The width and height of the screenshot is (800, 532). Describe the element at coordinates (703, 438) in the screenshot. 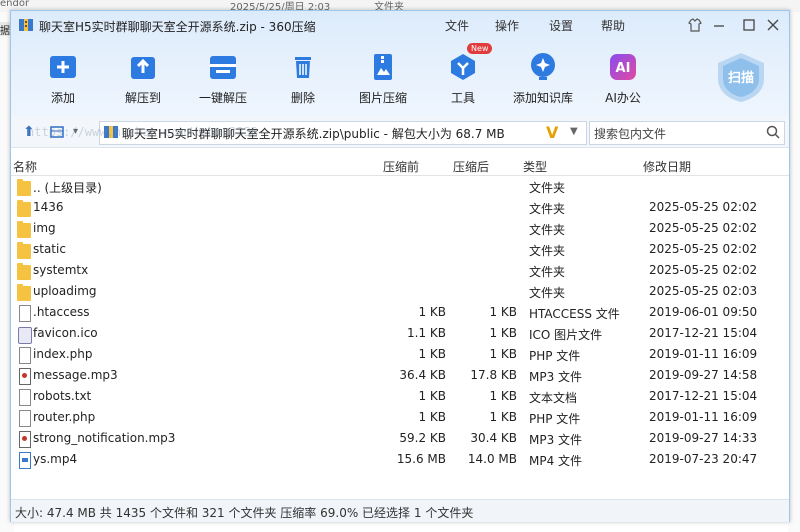

I see `file-date: 2019-09-27 14:33` at that location.